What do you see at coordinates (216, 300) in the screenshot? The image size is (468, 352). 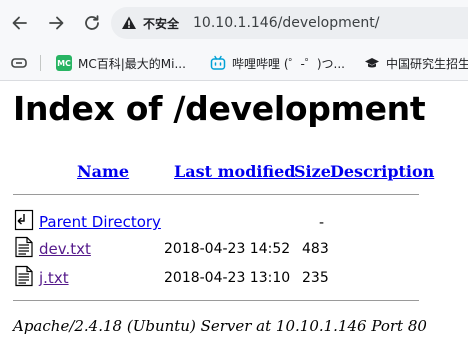 I see `divider-bottom` at bounding box center [216, 300].